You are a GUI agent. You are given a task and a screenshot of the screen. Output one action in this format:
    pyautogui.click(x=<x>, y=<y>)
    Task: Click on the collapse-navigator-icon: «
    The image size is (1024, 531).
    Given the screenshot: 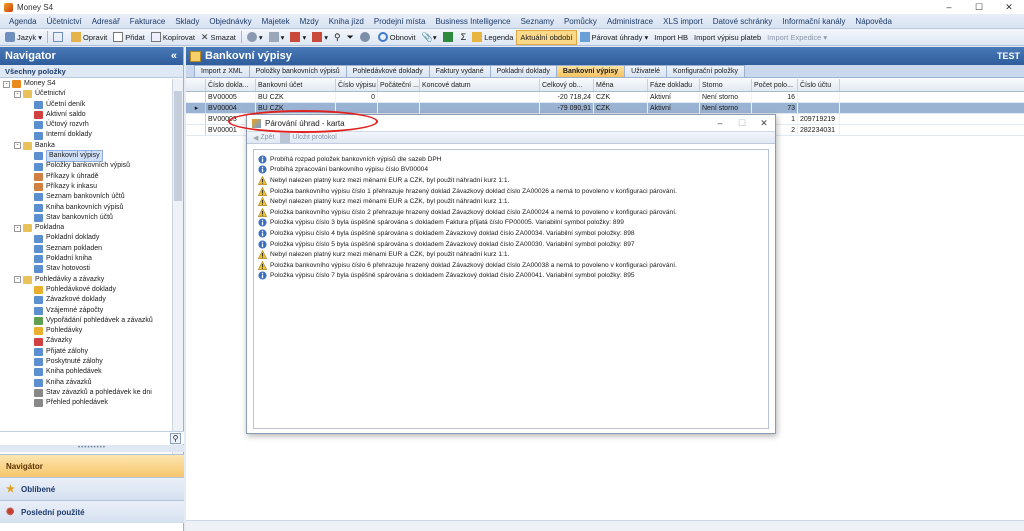 What is the action you would take?
    pyautogui.click(x=174, y=56)
    